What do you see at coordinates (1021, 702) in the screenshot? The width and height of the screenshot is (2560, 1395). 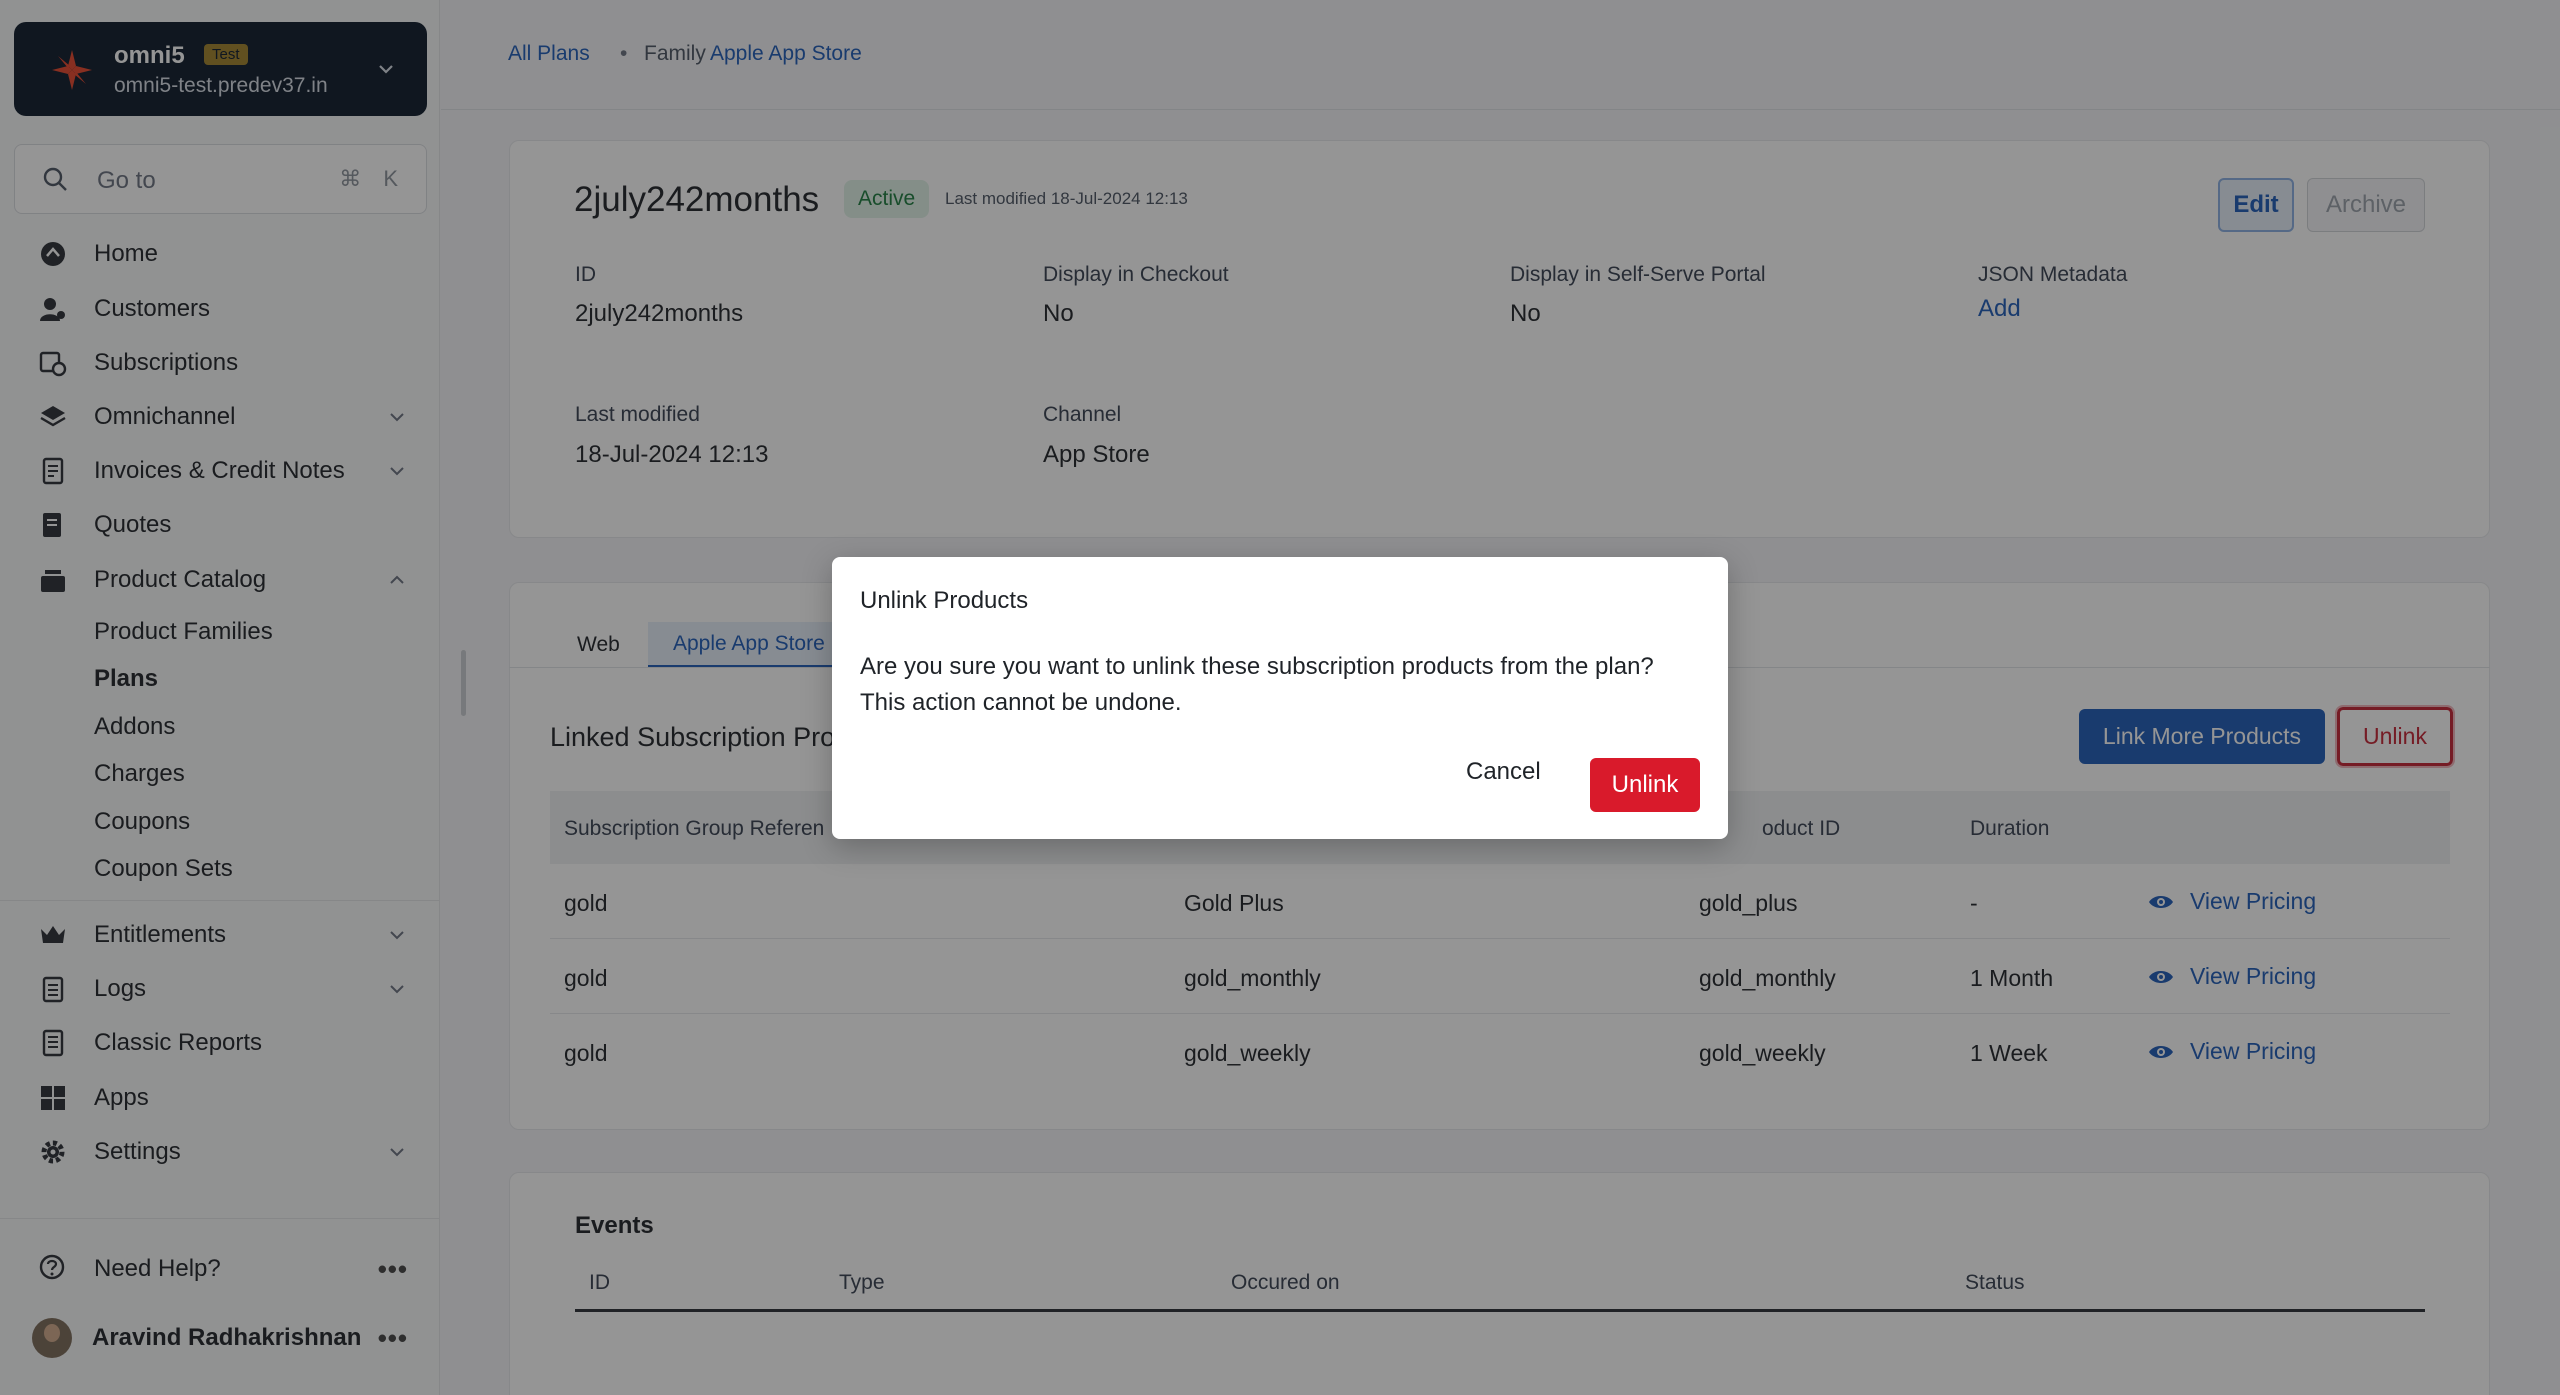 I see `dialog-message-line: This action cannot be undone.` at bounding box center [1021, 702].